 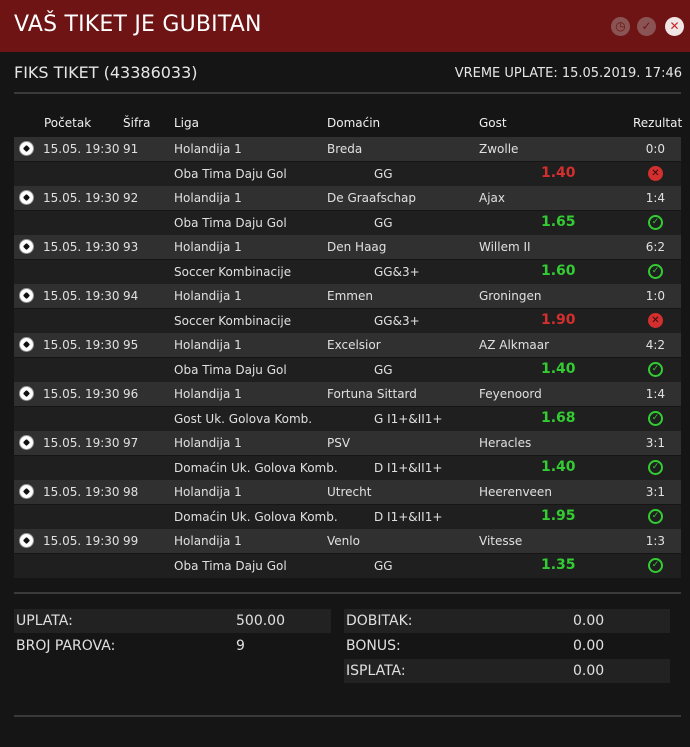 What do you see at coordinates (66, 646) in the screenshot?
I see `summary-label: BROJ PAROVA:` at bounding box center [66, 646].